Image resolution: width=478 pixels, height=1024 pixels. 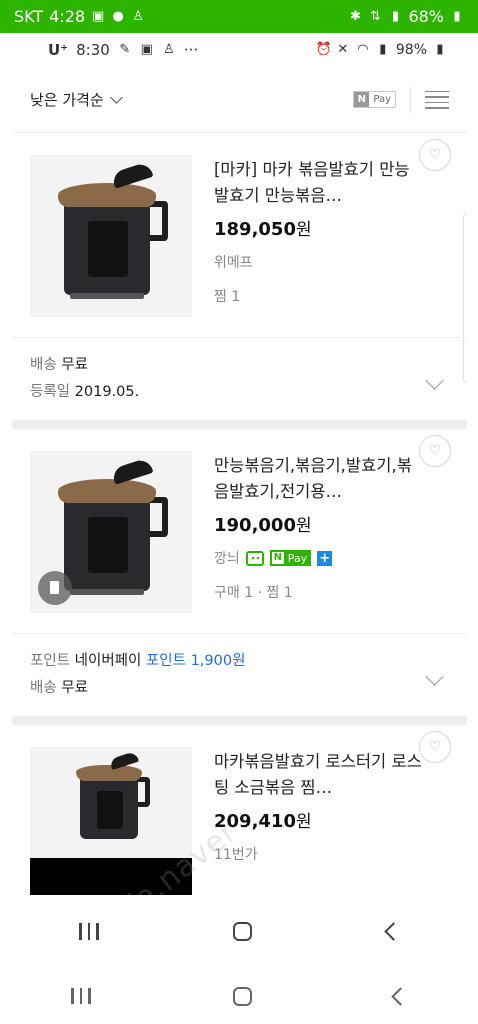 I want to click on chevron-down-icon, so click(x=116, y=97).